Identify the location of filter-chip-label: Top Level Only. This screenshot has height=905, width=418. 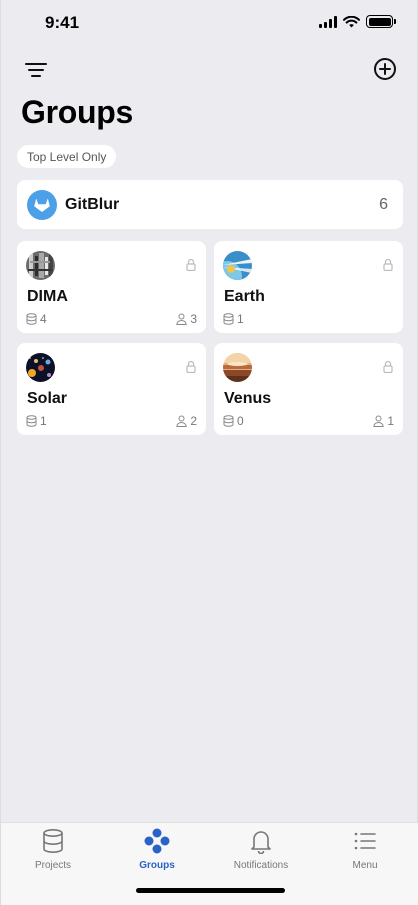
(67, 156).